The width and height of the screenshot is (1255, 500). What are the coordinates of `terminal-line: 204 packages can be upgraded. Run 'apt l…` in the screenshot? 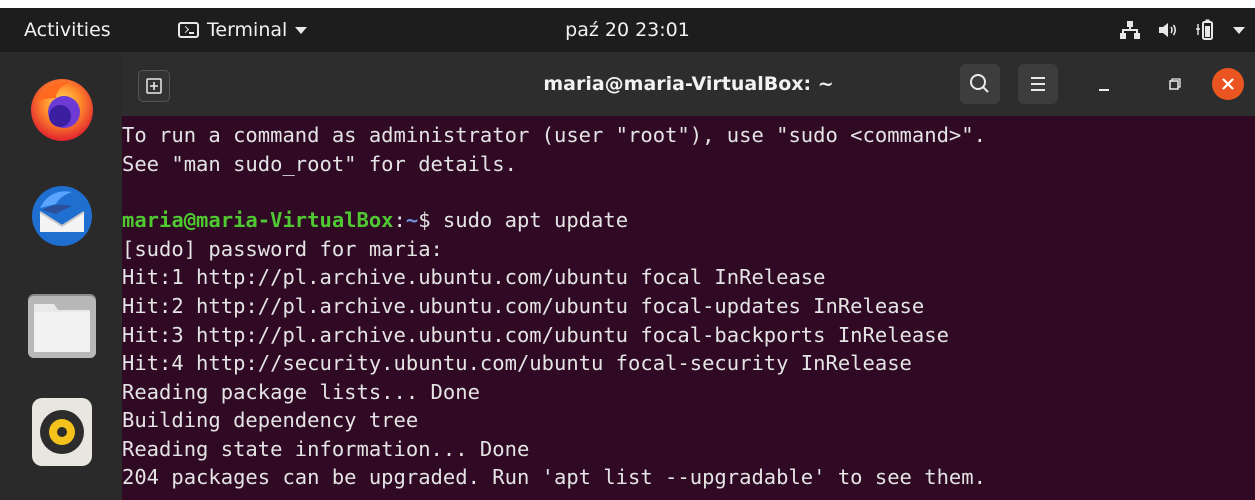 It's located at (554, 477).